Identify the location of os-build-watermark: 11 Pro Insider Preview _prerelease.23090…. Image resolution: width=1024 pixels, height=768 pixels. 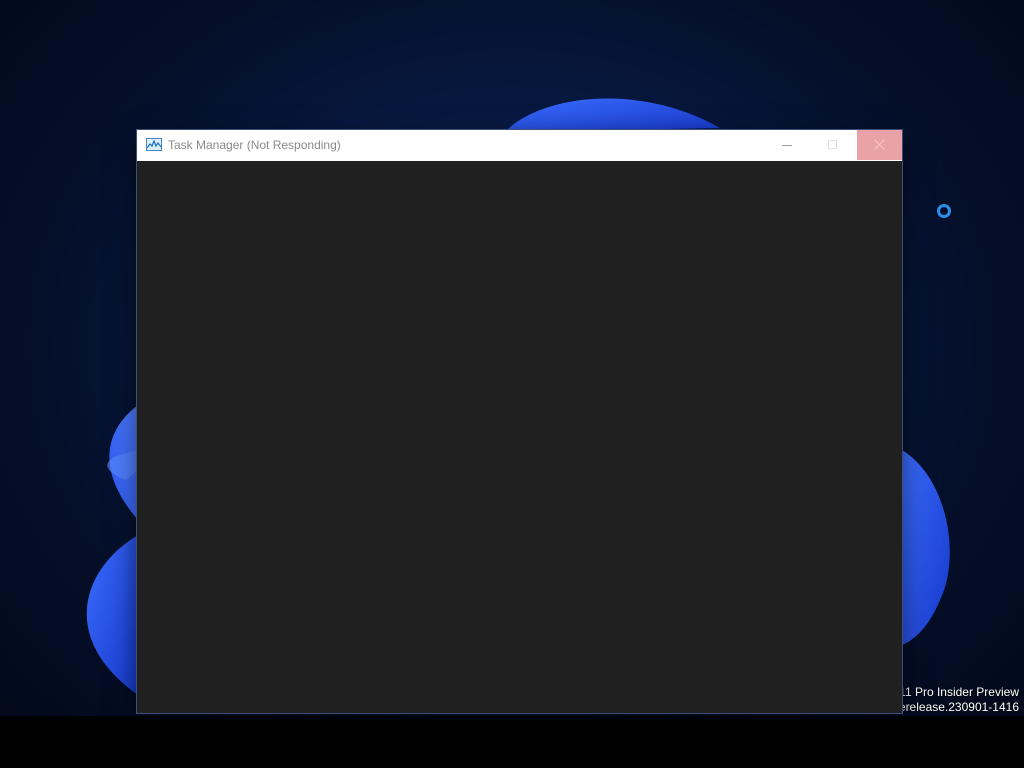
(950, 700).